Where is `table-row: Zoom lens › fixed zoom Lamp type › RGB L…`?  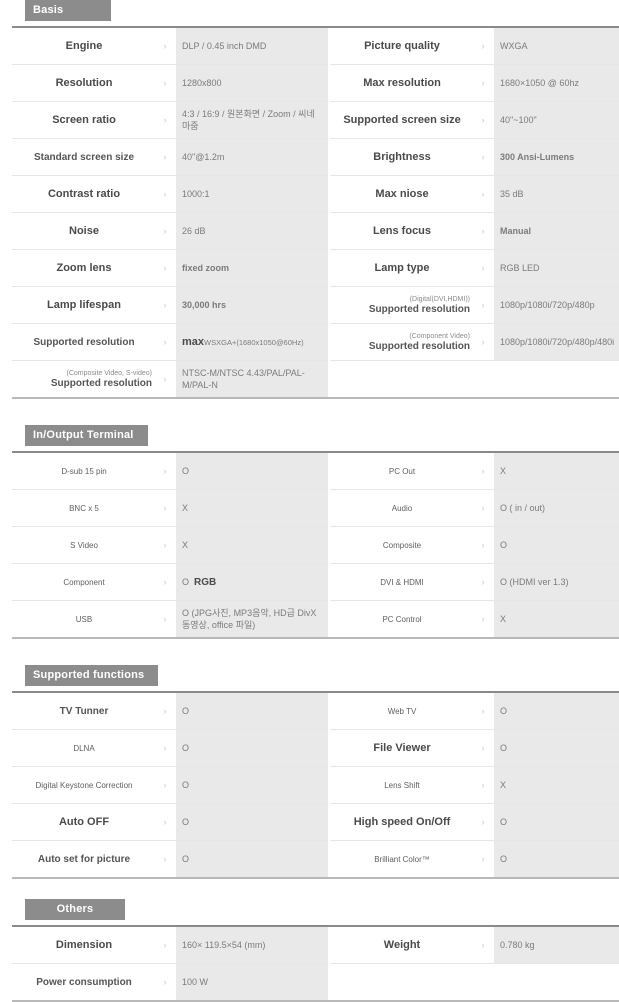 table-row: Zoom lens › fixed zoom Lamp type › RGB L… is located at coordinates (315, 268).